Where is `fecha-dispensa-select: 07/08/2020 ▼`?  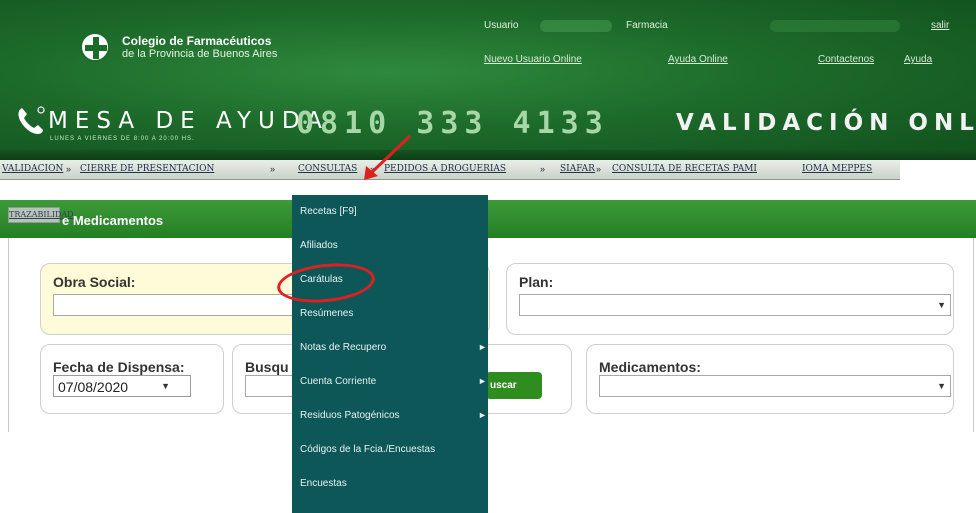
fecha-dispensa-select: 07/08/2020 ▼ is located at coordinates (122, 386).